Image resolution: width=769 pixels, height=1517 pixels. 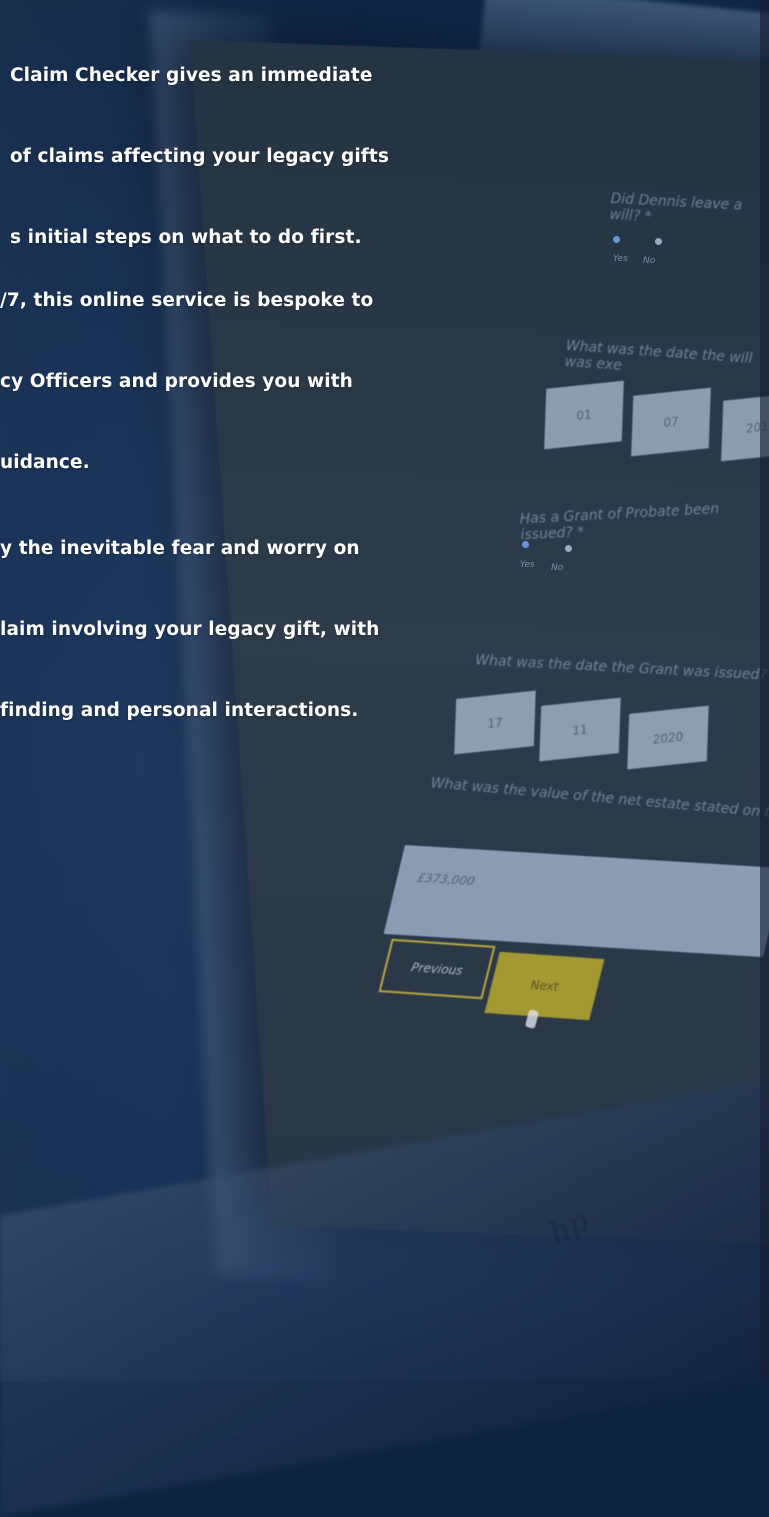 What do you see at coordinates (620, 259) in the screenshot?
I see `radio-label-yes: Yes` at bounding box center [620, 259].